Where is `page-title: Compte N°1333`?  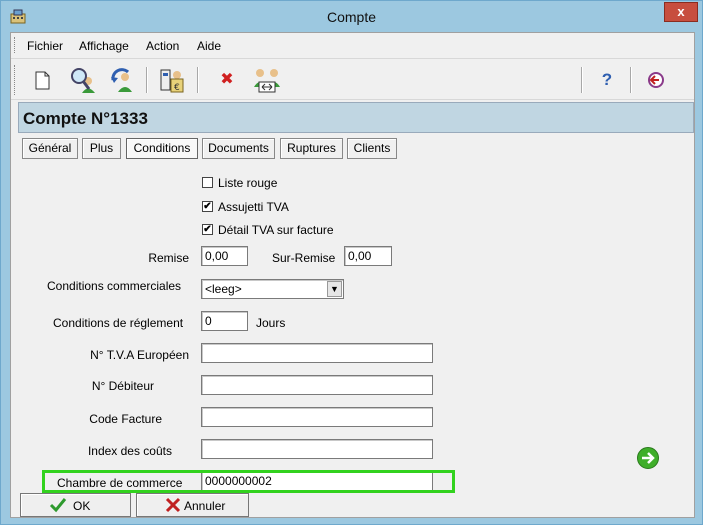
page-title: Compte N°1333 is located at coordinates (85, 118).